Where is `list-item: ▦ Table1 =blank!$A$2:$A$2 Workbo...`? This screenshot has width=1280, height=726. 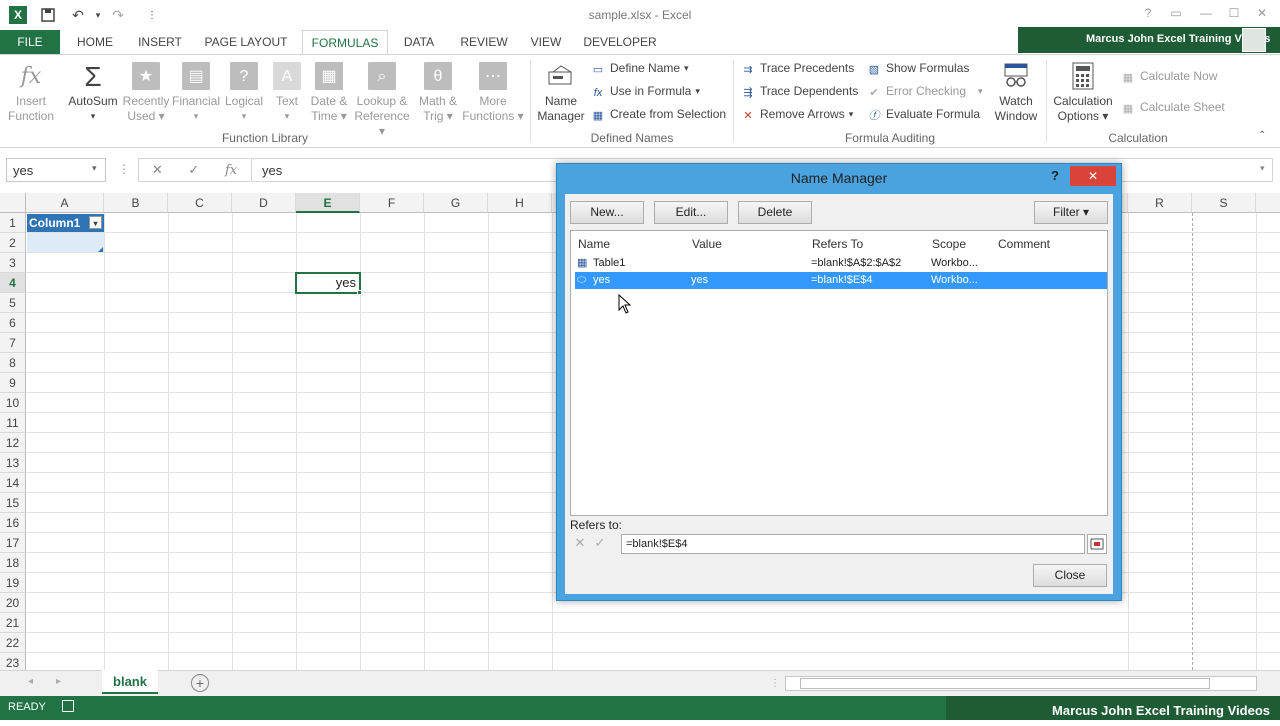 list-item: ▦ Table1 =blank!$A$2:$A$2 Workbo... is located at coordinates (841, 263).